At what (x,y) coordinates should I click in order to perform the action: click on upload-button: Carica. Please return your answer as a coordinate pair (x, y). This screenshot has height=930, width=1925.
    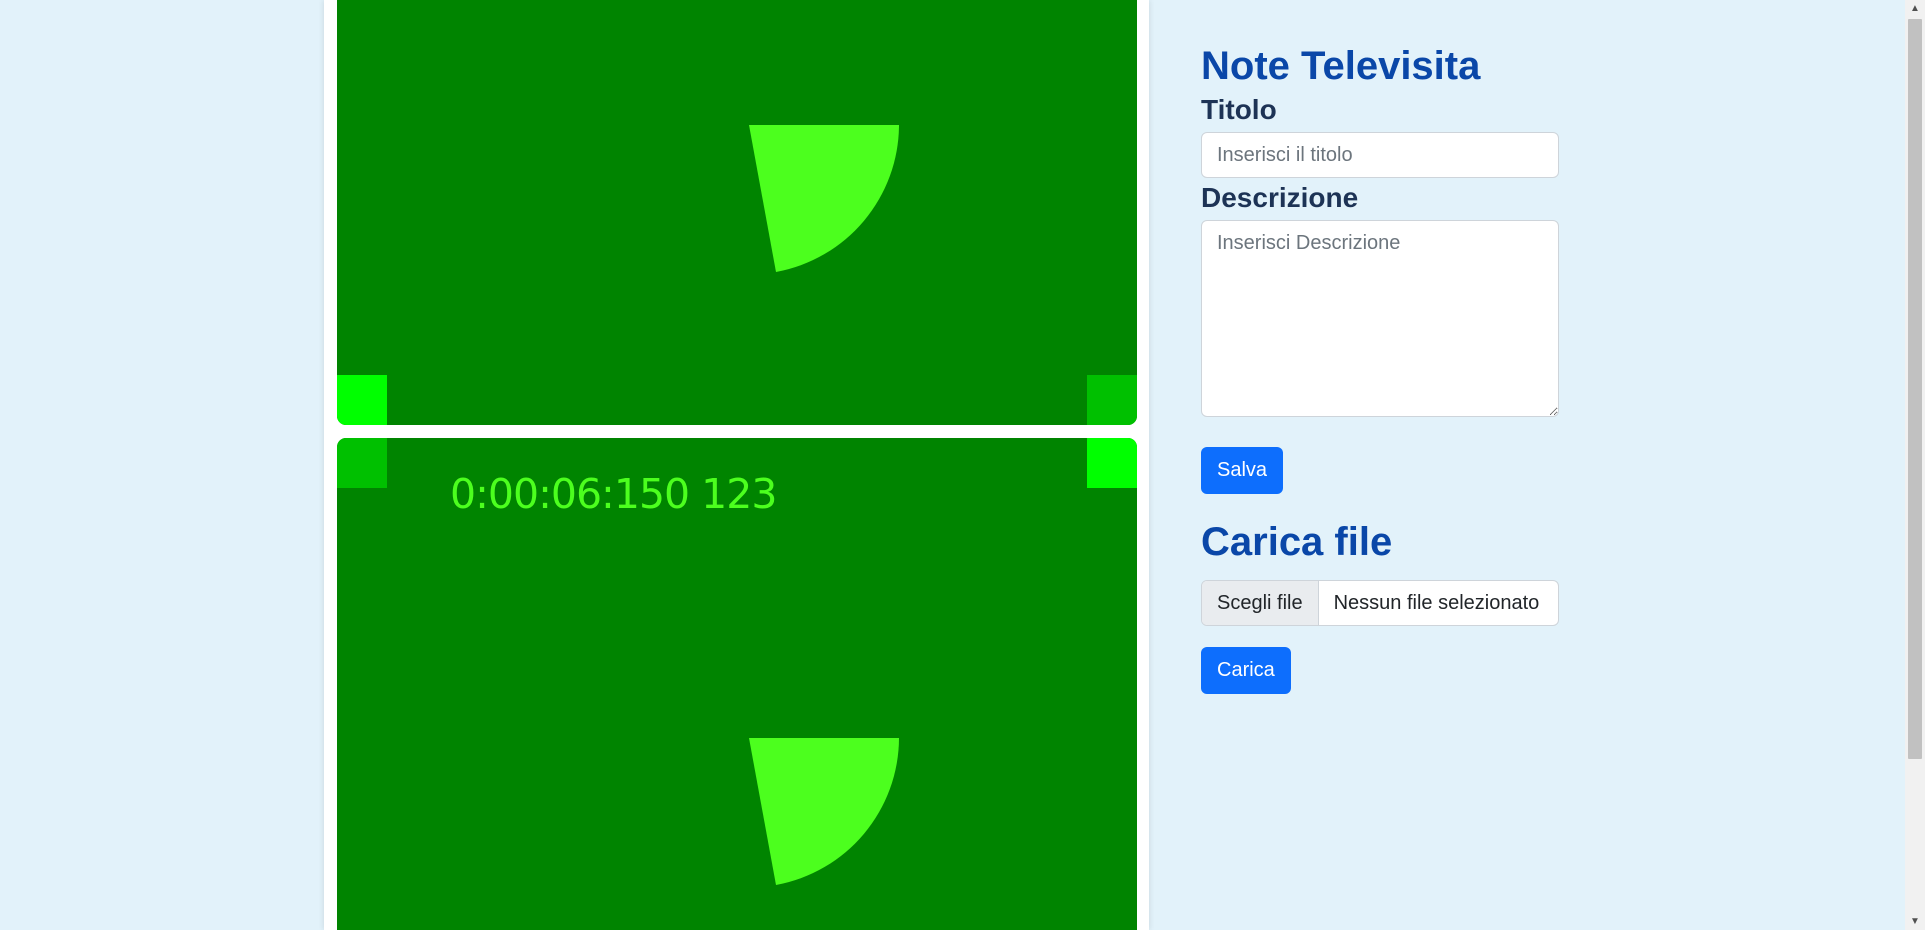
    Looking at the image, I should click on (1246, 670).